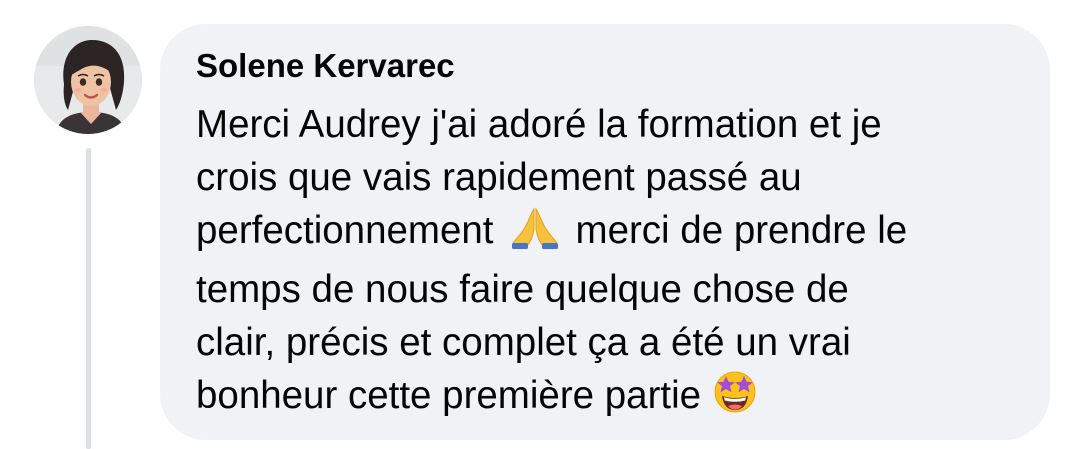 This screenshot has width=1080, height=449. Describe the element at coordinates (535, 234) in the screenshot. I see `folded-hands-icon` at that location.